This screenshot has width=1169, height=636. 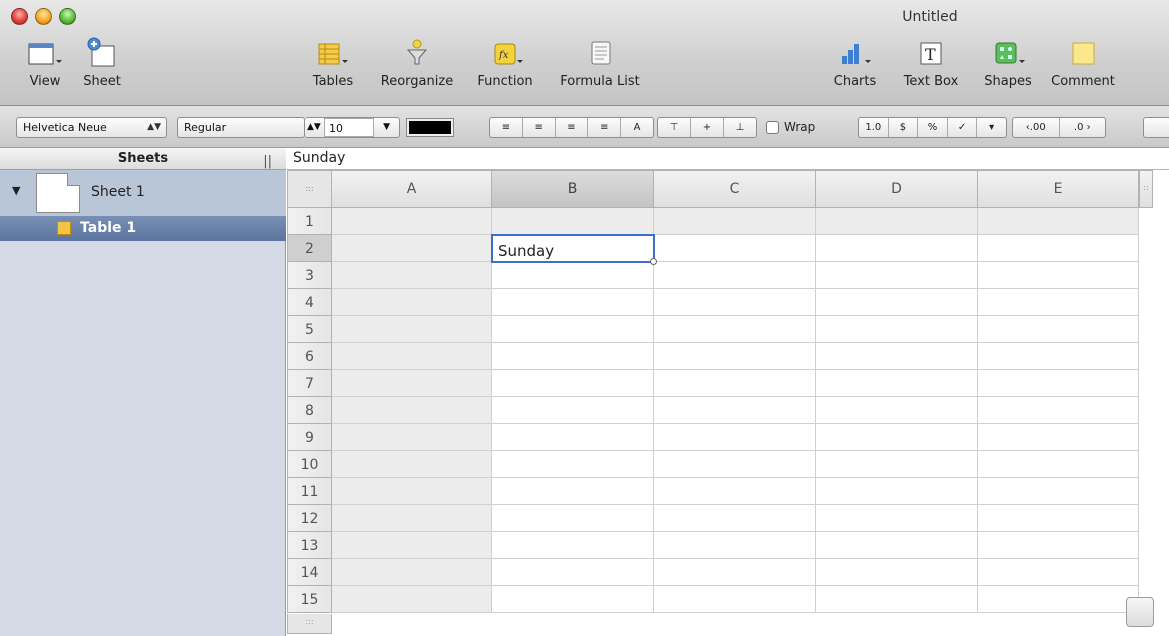 What do you see at coordinates (1058, 410) in the screenshot?
I see `cell-e8` at bounding box center [1058, 410].